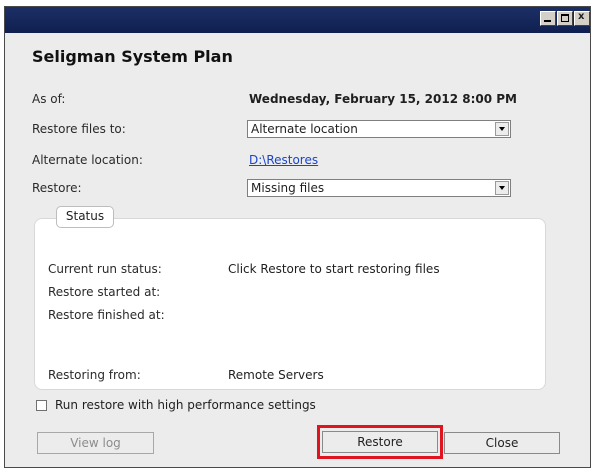 The image size is (591, 473). I want to click on minimize-icon, so click(548, 18).